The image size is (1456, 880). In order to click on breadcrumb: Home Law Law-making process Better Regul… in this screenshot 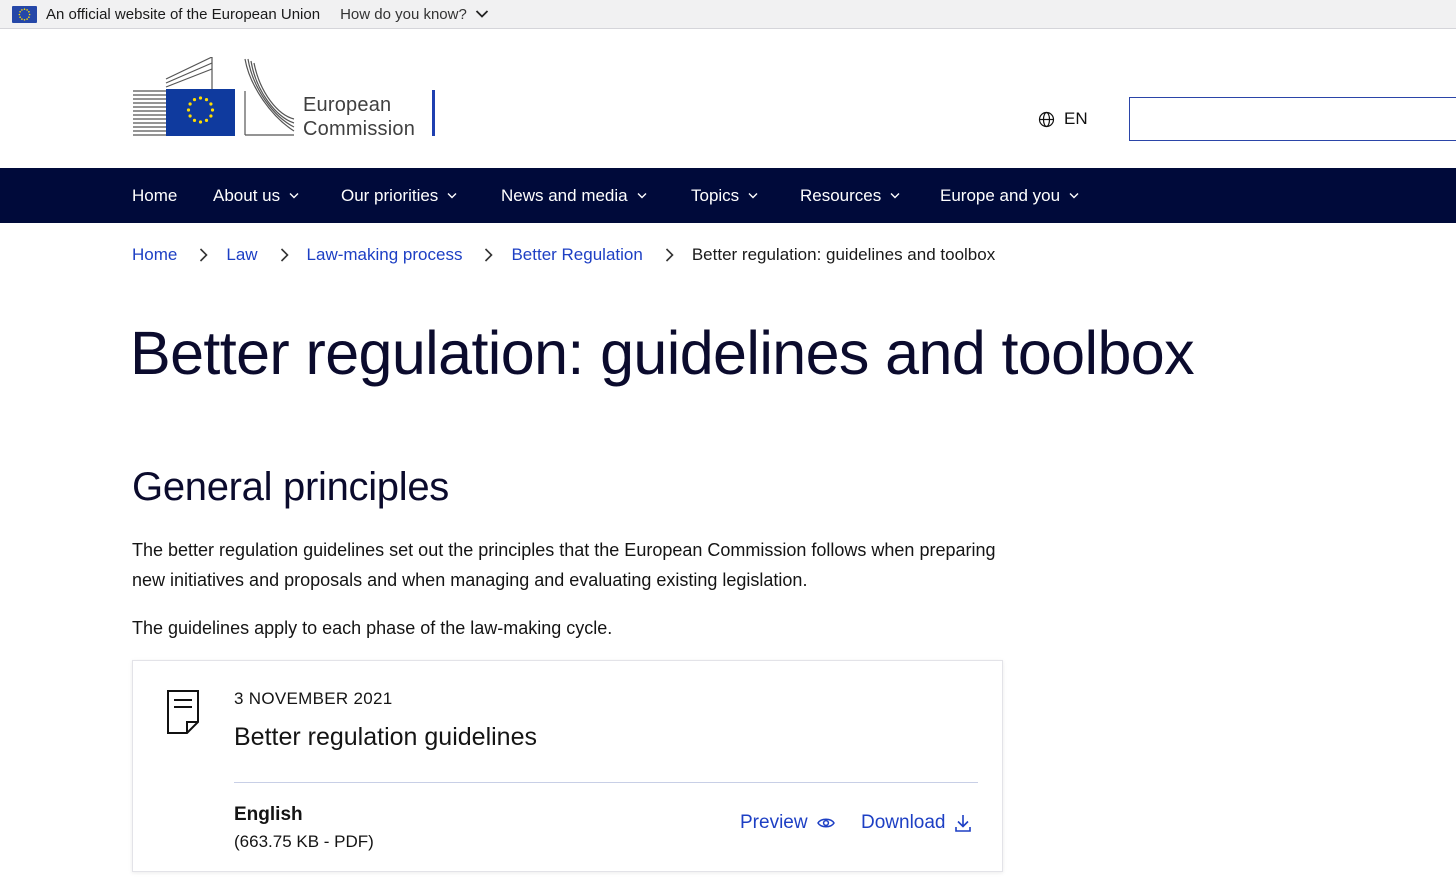, I will do `click(563, 255)`.